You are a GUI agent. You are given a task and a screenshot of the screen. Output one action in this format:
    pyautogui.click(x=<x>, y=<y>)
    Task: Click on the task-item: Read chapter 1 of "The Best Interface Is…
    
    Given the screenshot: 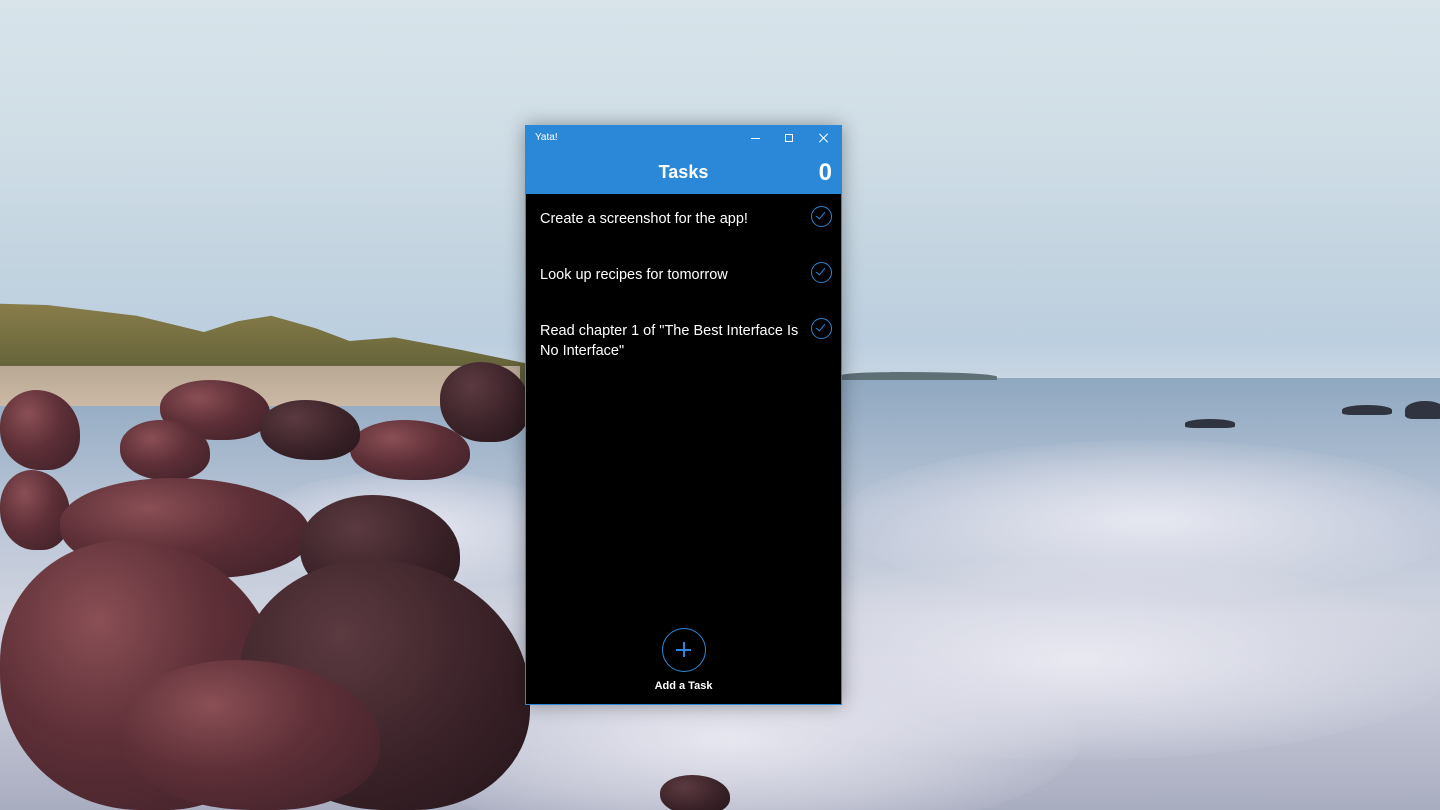 What is the action you would take?
    pyautogui.click(x=683, y=341)
    